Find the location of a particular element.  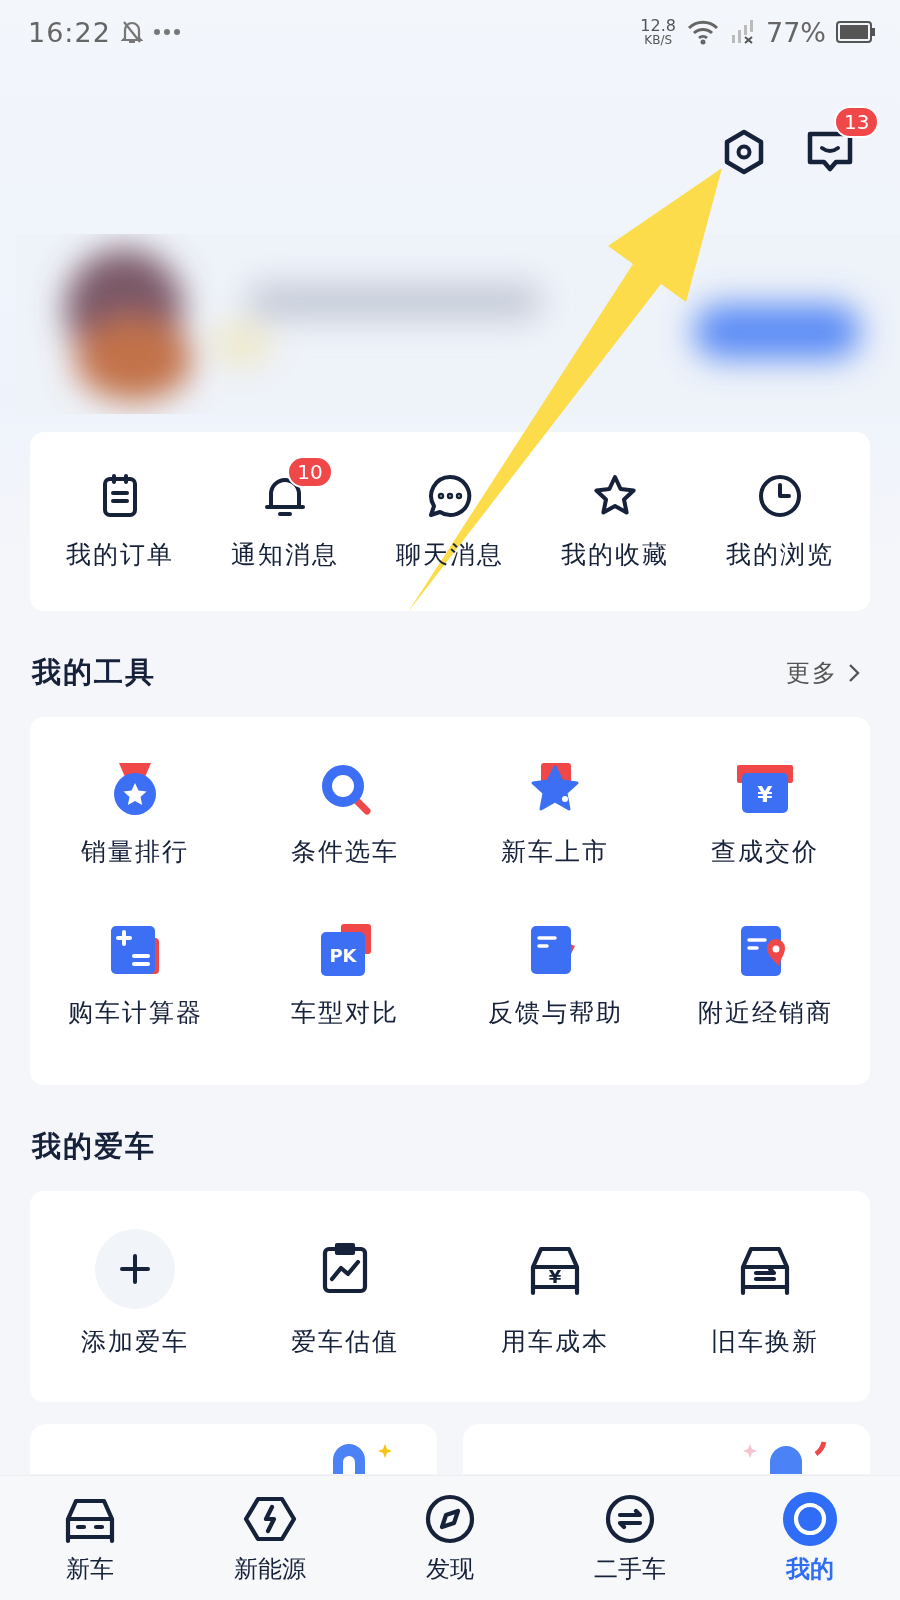

tool-label: 购车计算器 is located at coordinates (135, 1012).